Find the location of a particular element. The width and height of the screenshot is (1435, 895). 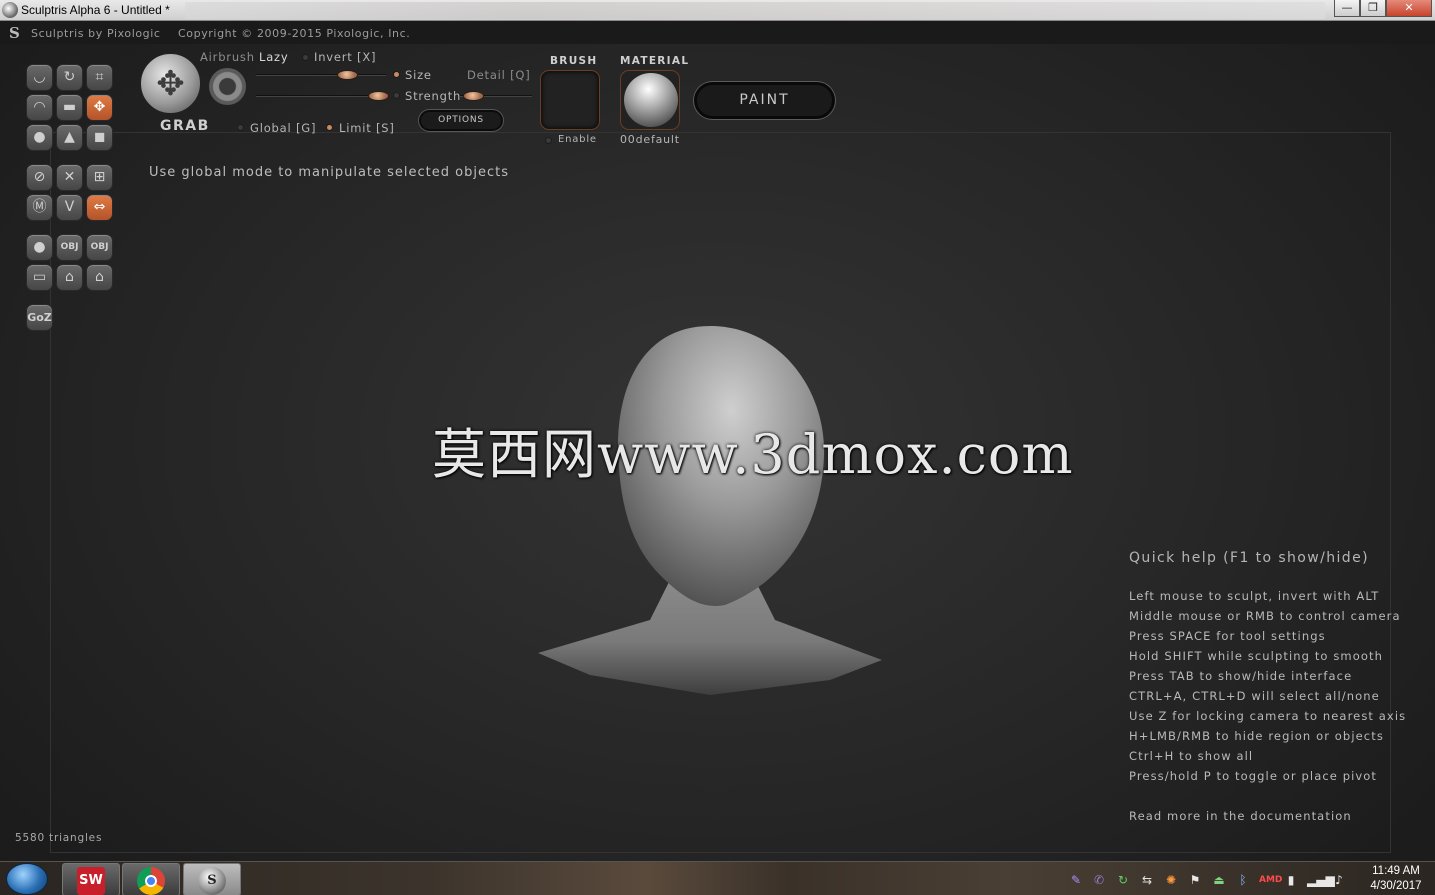

strength-slider-knob is located at coordinates (473, 96).